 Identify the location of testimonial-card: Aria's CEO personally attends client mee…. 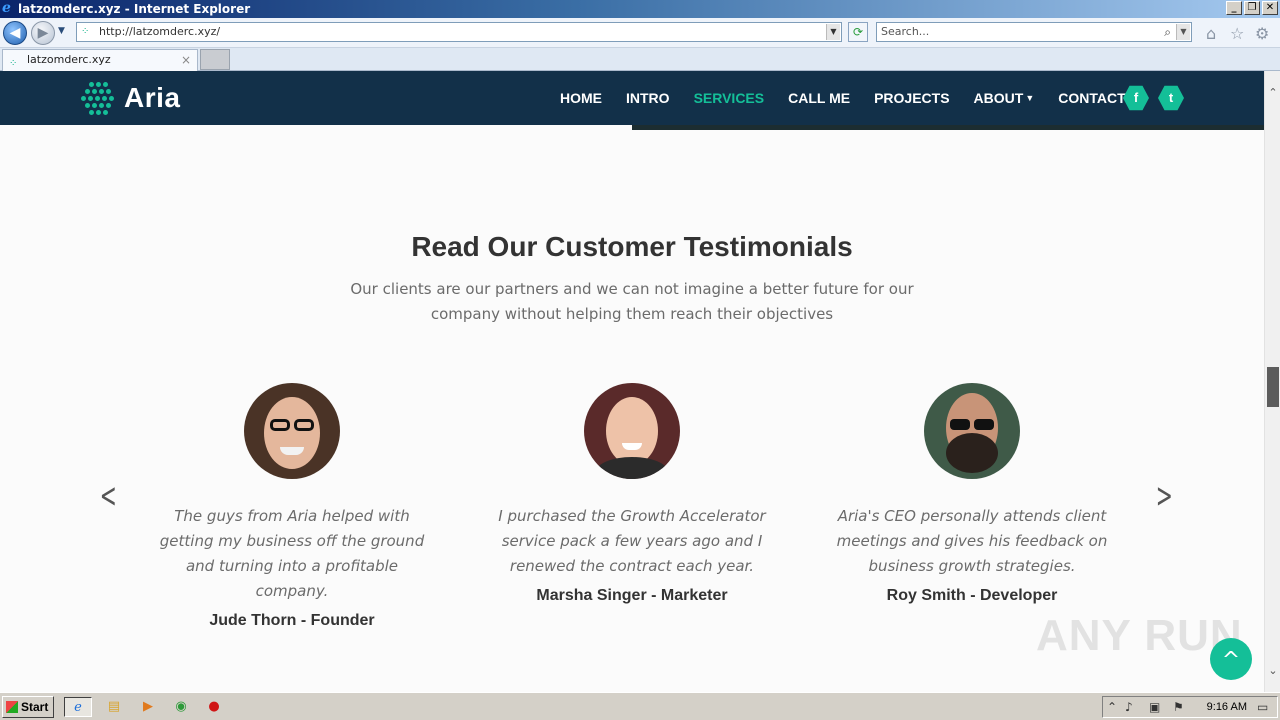
(972, 494).